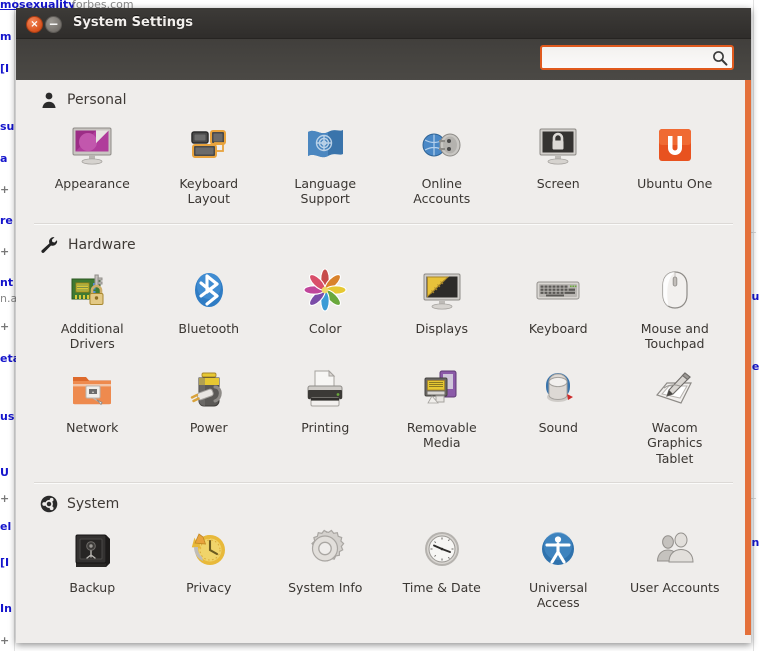  Describe the element at coordinates (102, 244) in the screenshot. I see `section-title: Hardware` at that location.